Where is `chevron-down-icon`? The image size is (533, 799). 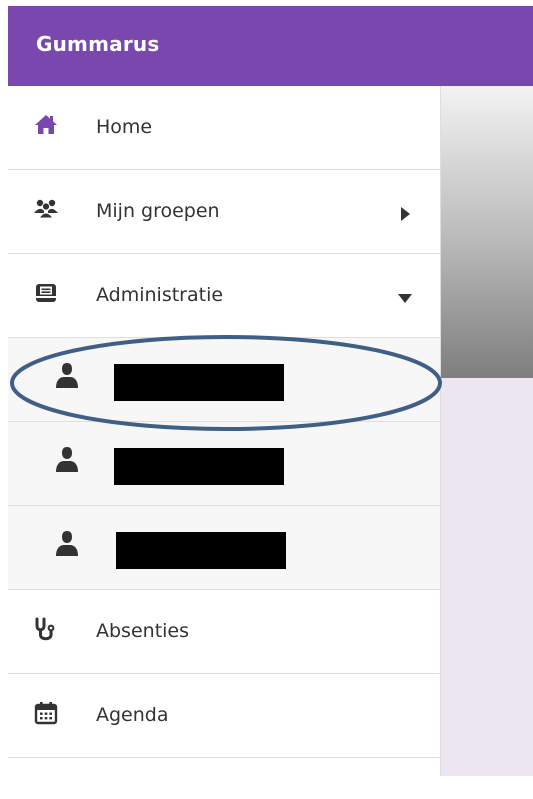
chevron-down-icon is located at coordinates (405, 297).